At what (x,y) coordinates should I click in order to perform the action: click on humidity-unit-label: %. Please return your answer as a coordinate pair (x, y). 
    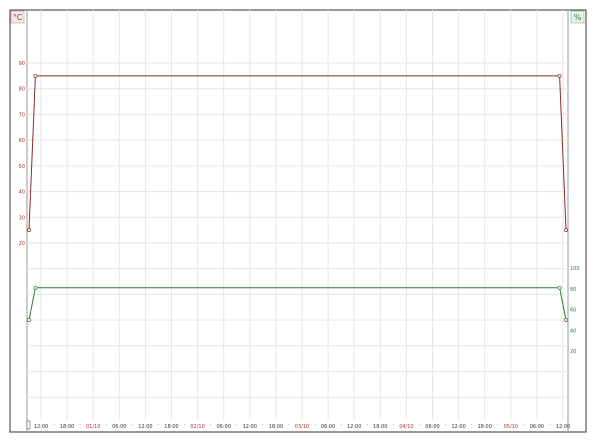
    Looking at the image, I should click on (578, 17).